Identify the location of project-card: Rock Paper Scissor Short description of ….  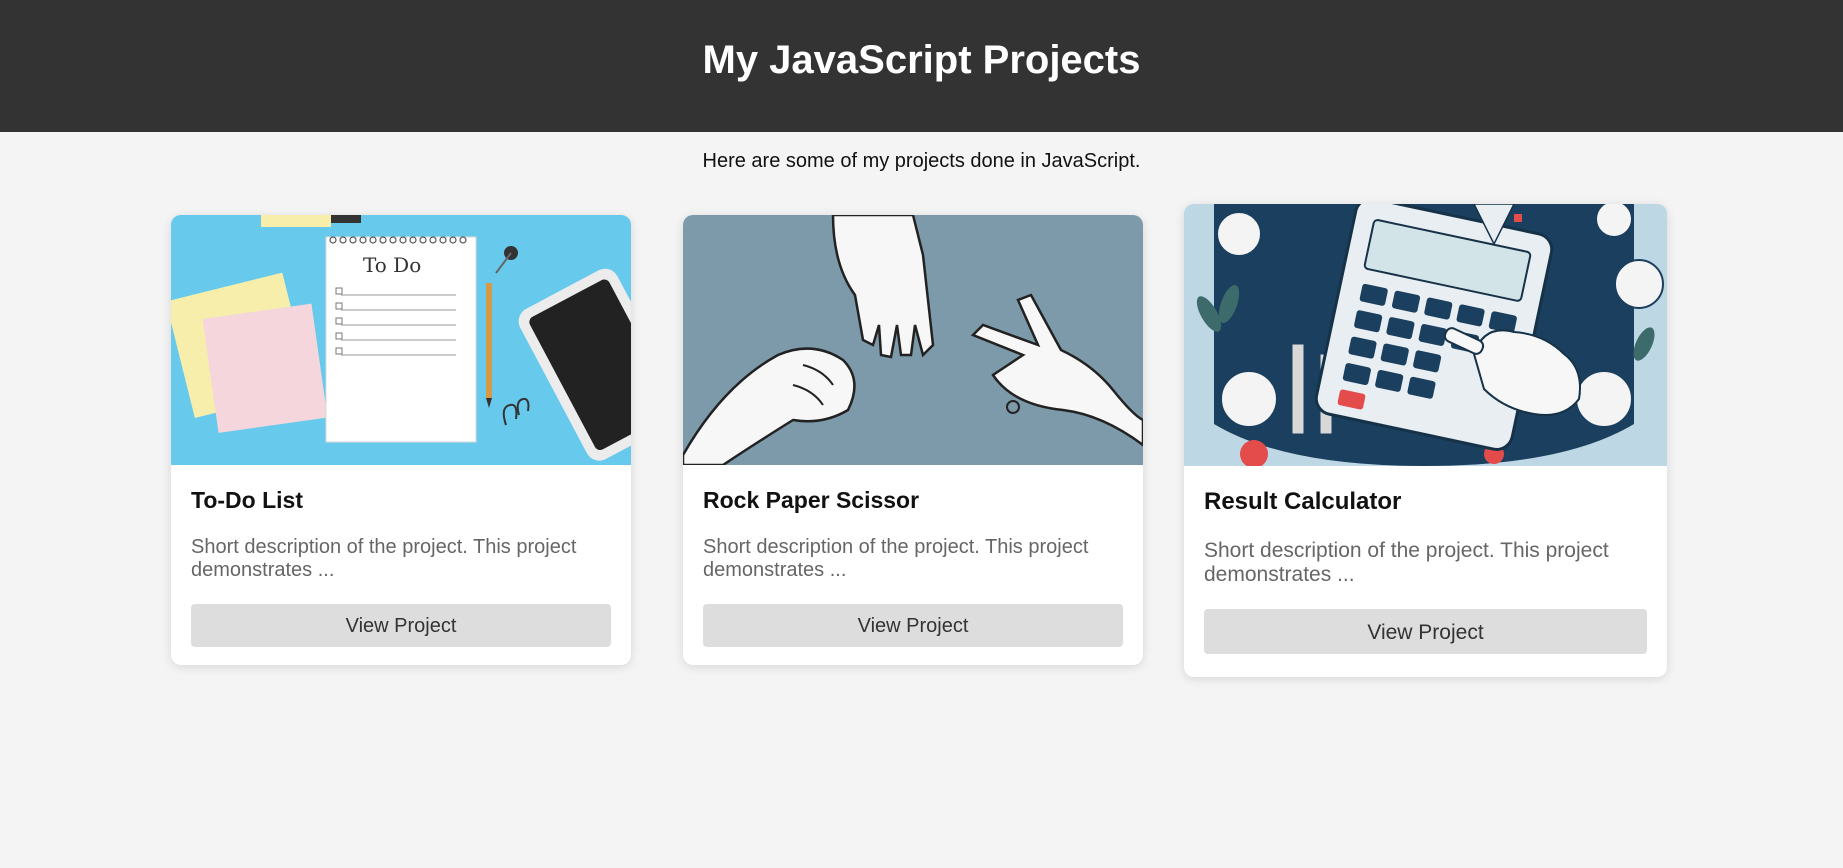
(913, 440).